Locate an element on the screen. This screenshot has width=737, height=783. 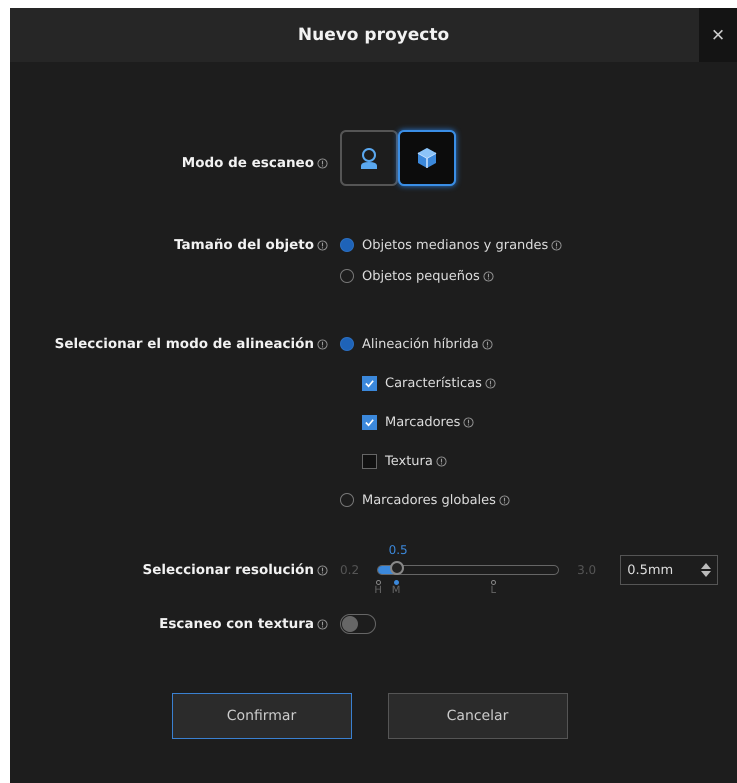
person-icon is located at coordinates (369, 158).